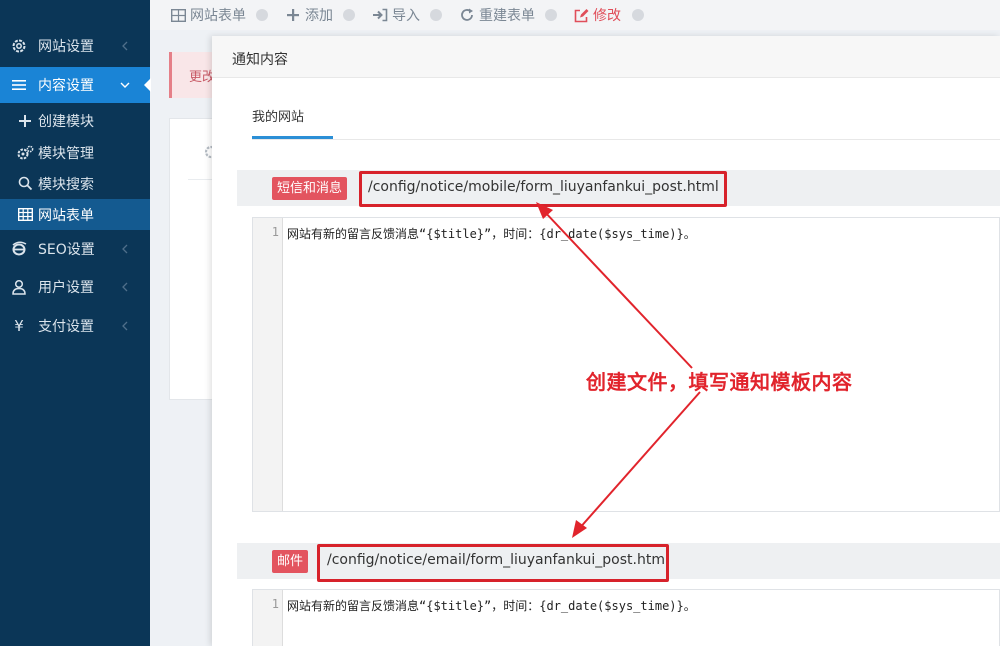 The height and width of the screenshot is (646, 1000). I want to click on top-toolbar: 网站表单 添加 导入 重建表单 修改, so click(575, 15).